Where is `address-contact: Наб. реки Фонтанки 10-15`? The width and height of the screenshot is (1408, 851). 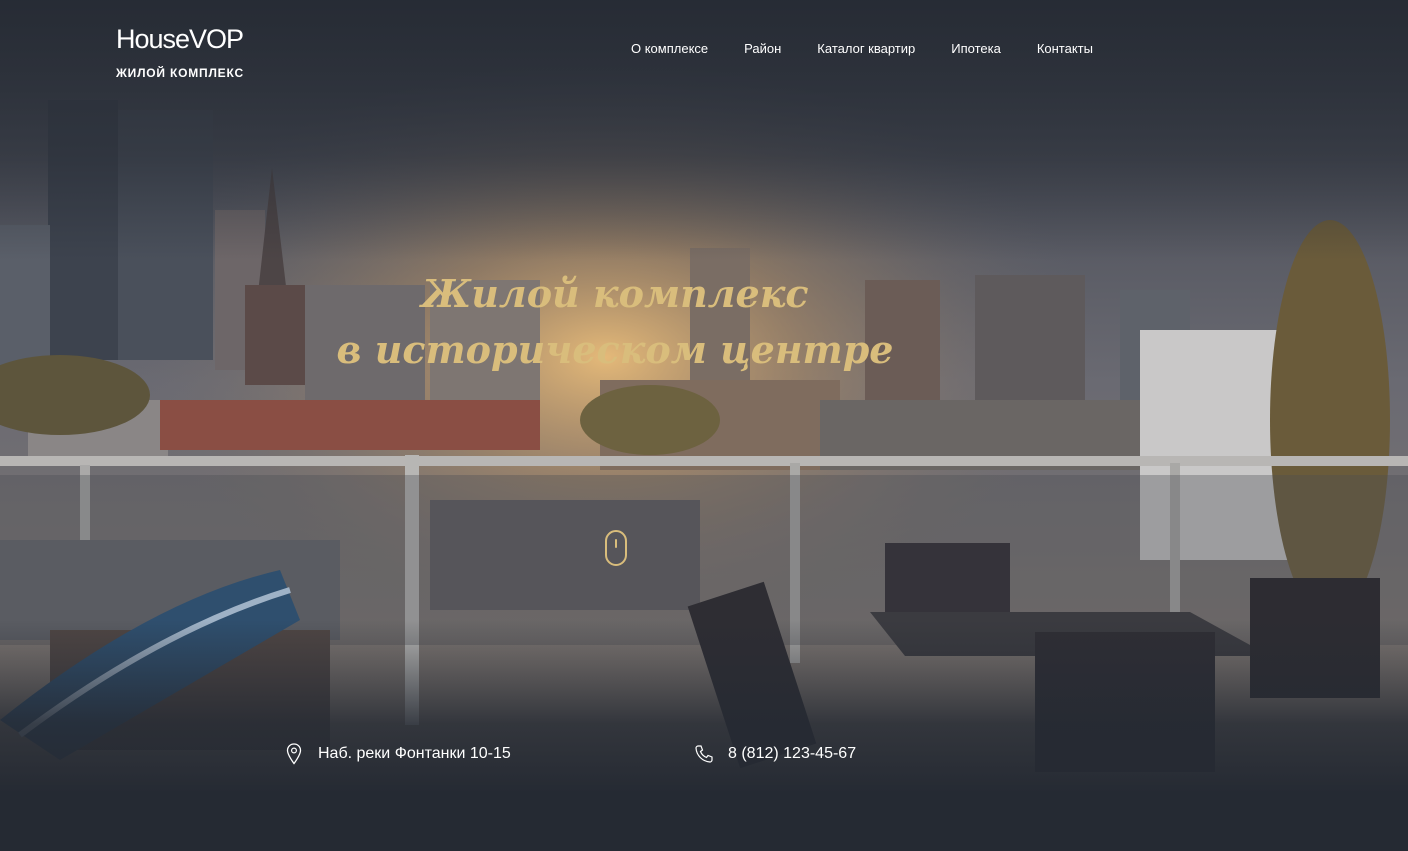 address-contact: Наб. реки Фонтанки 10-15 is located at coordinates (397, 754).